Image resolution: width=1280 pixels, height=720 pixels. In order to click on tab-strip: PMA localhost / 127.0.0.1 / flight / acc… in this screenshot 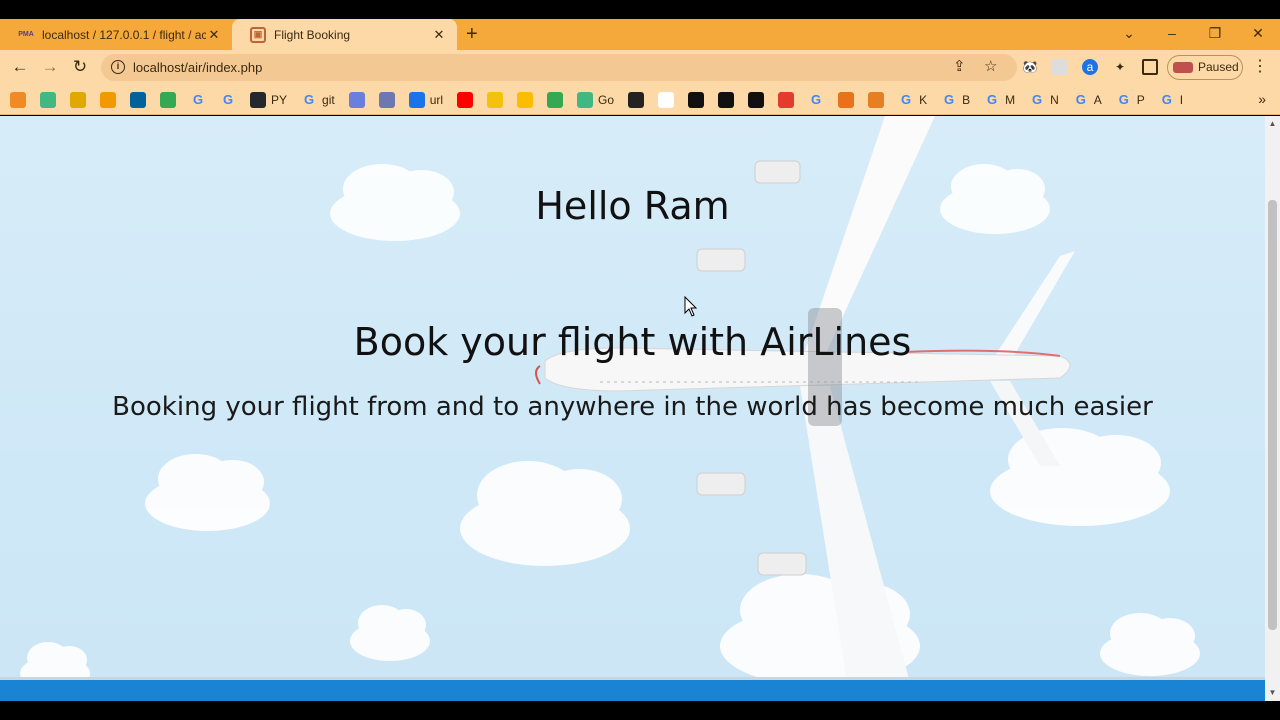, I will do `click(640, 34)`.